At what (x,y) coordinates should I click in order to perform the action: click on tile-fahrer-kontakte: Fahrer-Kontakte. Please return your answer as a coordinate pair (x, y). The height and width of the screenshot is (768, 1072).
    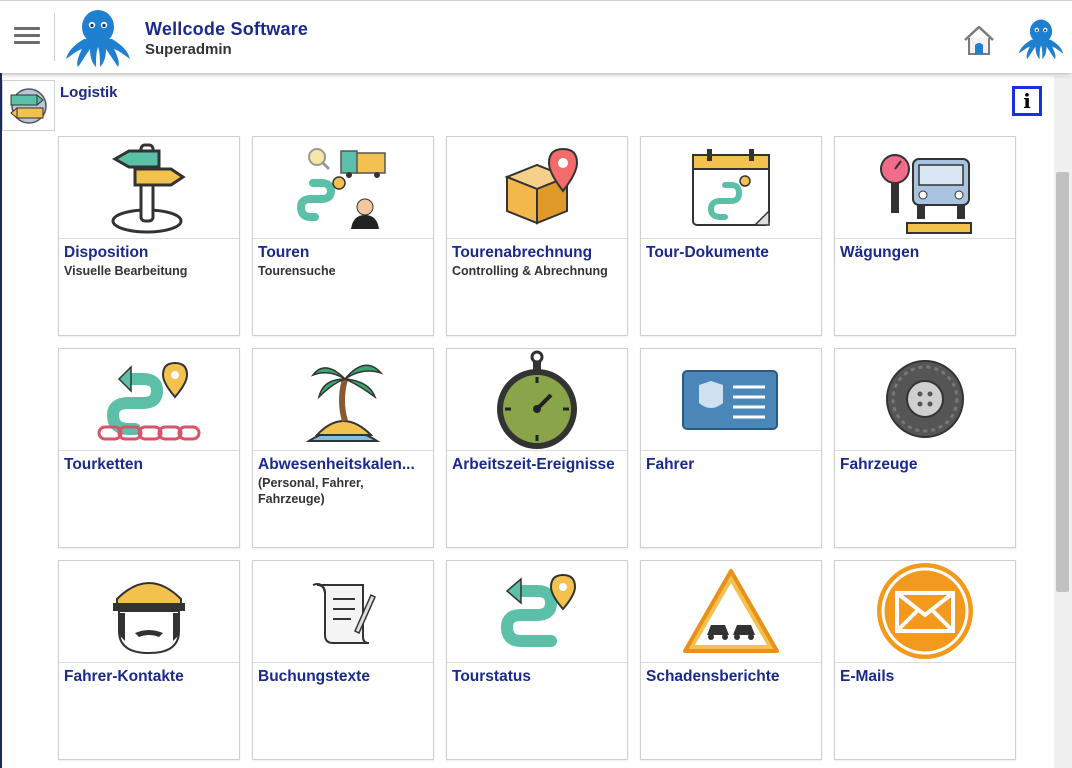
    Looking at the image, I should click on (149, 660).